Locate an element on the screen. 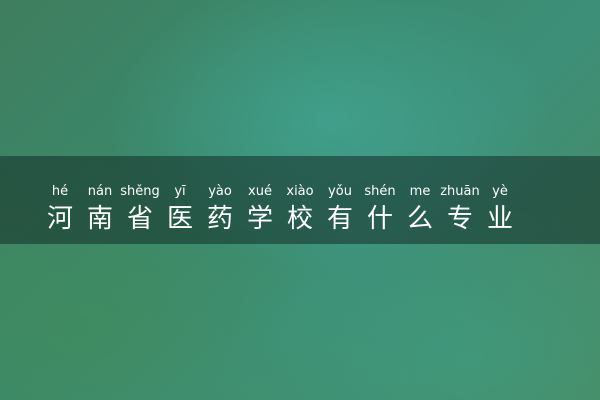 The image size is (600, 400). title-char: zhuān 专 is located at coordinates (460, 209).